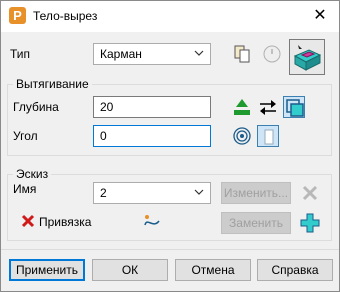 The width and height of the screenshot is (340, 292). Describe the element at coordinates (17, 15) in the screenshot. I see `app-logo-icon: P` at that location.